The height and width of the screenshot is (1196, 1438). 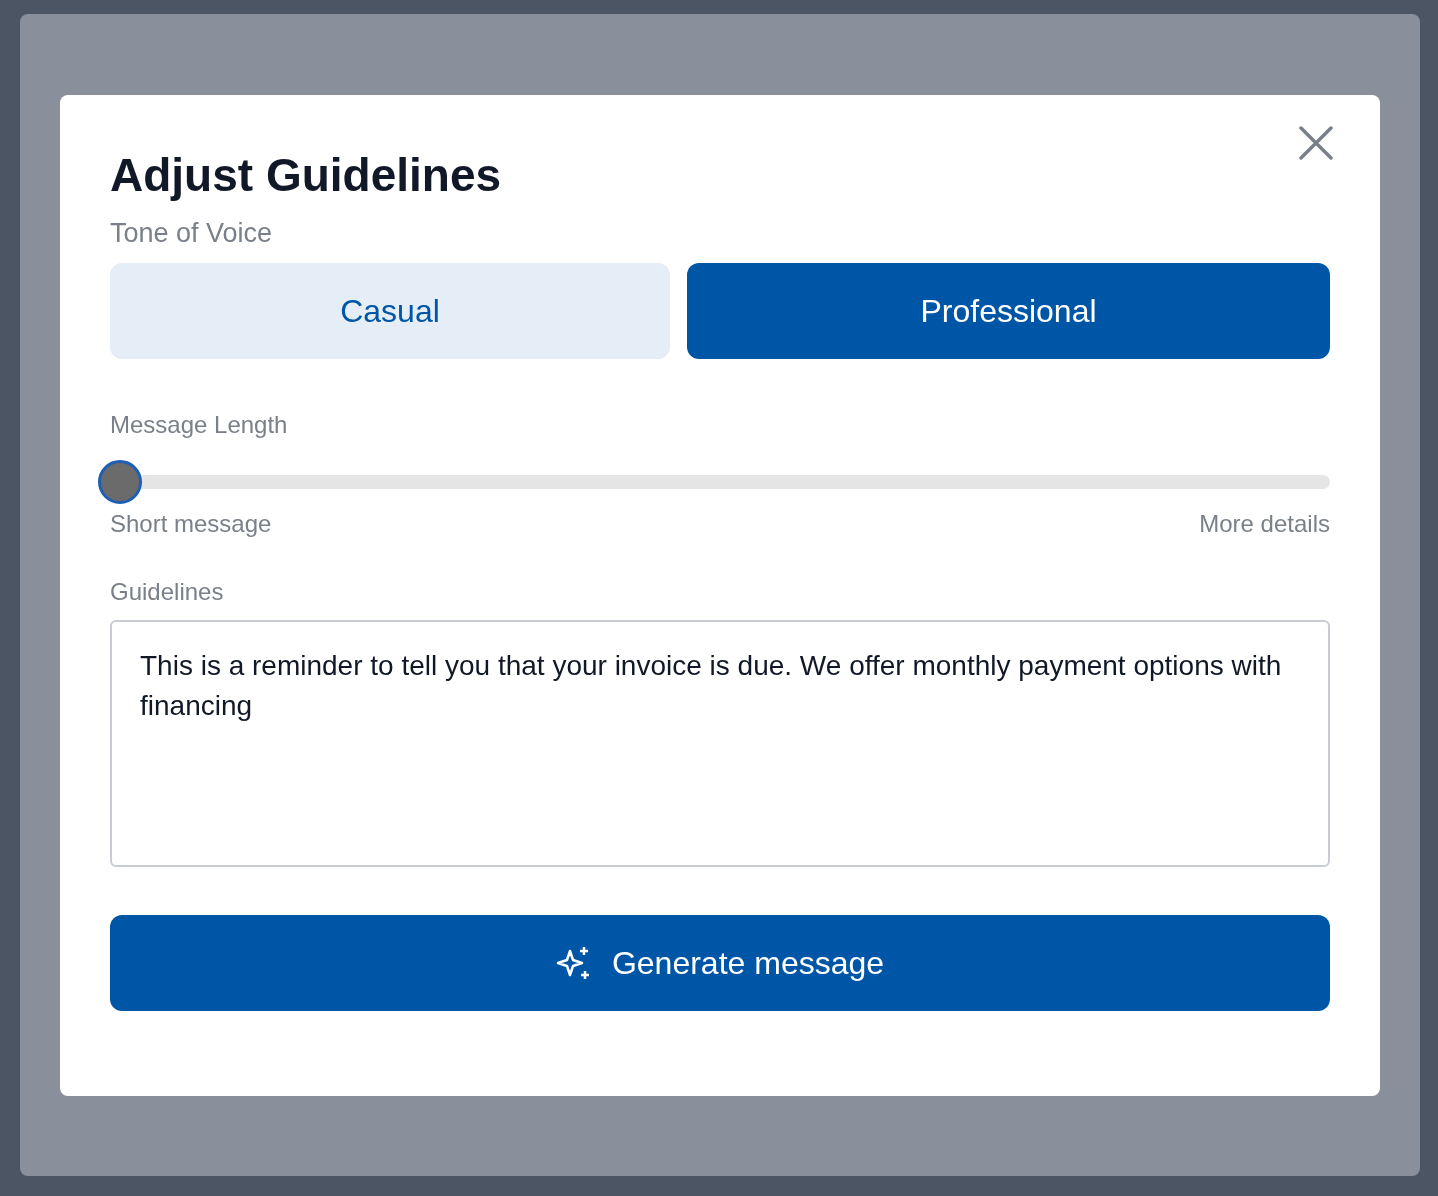 I want to click on close-button, so click(x=1316, y=143).